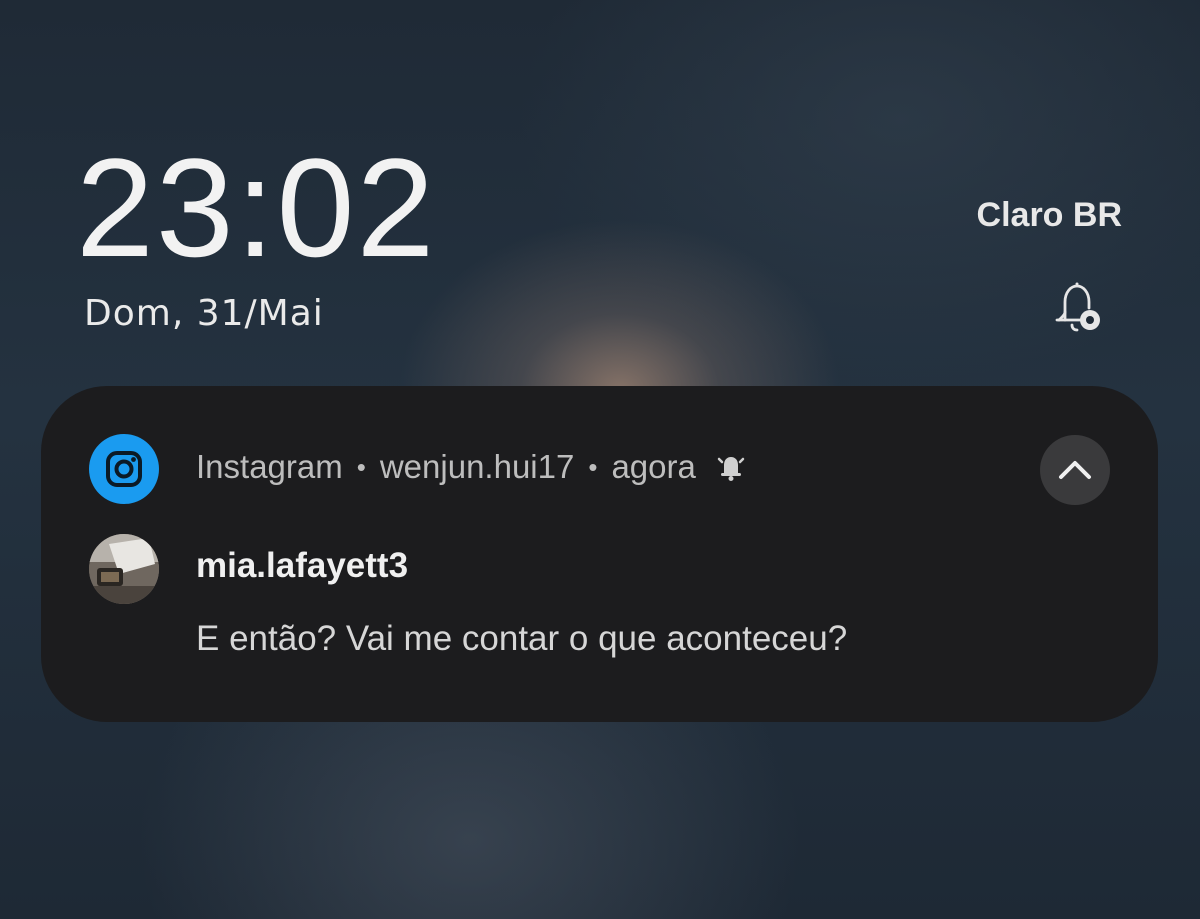 This screenshot has width=1200, height=919. What do you see at coordinates (302, 565) in the screenshot?
I see `sender-name: mia.lafayett3` at bounding box center [302, 565].